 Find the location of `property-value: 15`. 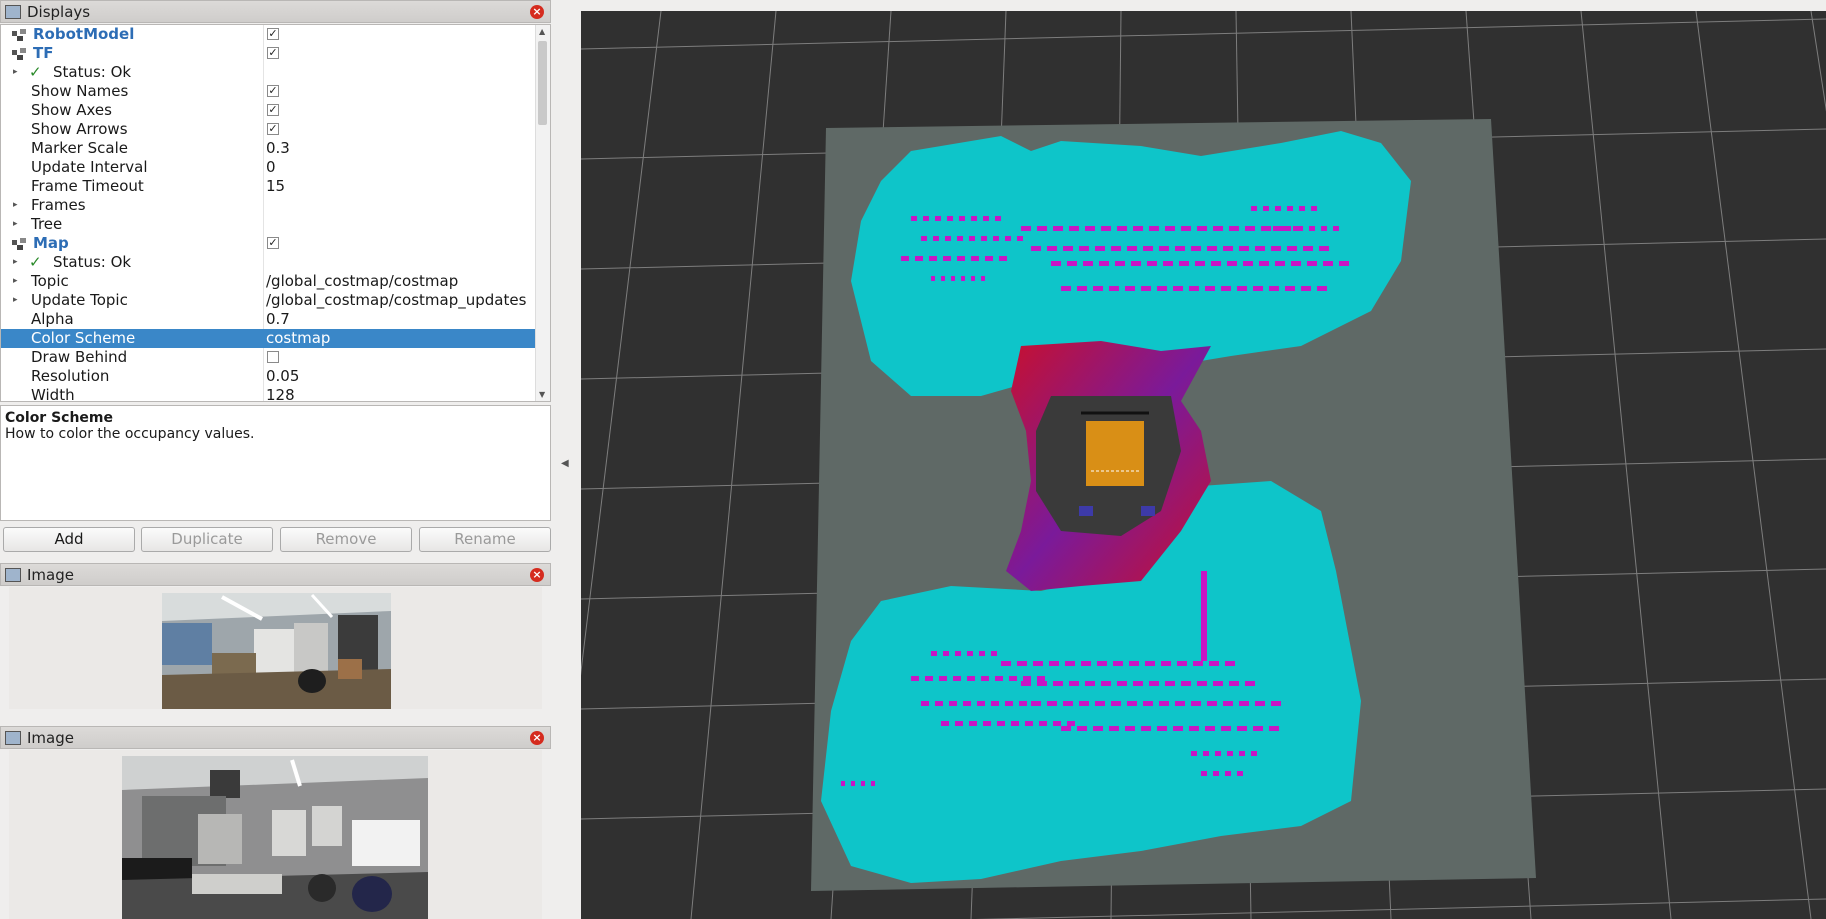

property-value: 15 is located at coordinates (275, 186).